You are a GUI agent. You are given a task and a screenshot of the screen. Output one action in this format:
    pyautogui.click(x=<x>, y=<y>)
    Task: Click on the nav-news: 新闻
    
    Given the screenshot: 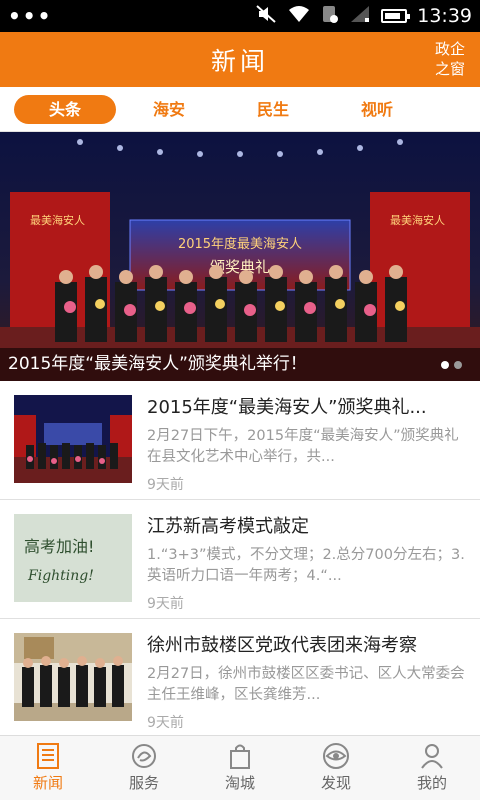 What is the action you would take?
    pyautogui.click(x=48, y=768)
    